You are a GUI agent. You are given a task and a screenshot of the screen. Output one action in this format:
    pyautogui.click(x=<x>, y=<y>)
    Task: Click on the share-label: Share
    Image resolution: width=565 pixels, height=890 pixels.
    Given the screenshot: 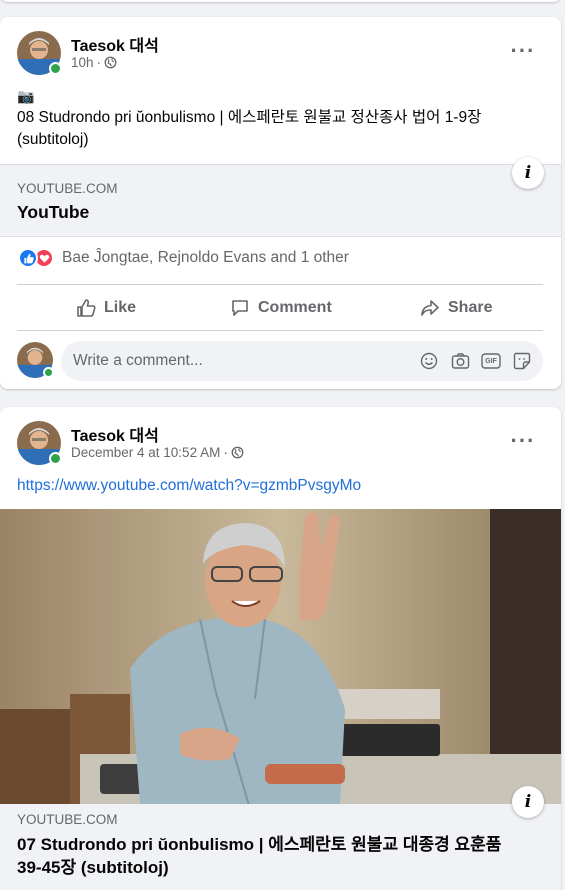 What is the action you would take?
    pyautogui.click(x=470, y=307)
    